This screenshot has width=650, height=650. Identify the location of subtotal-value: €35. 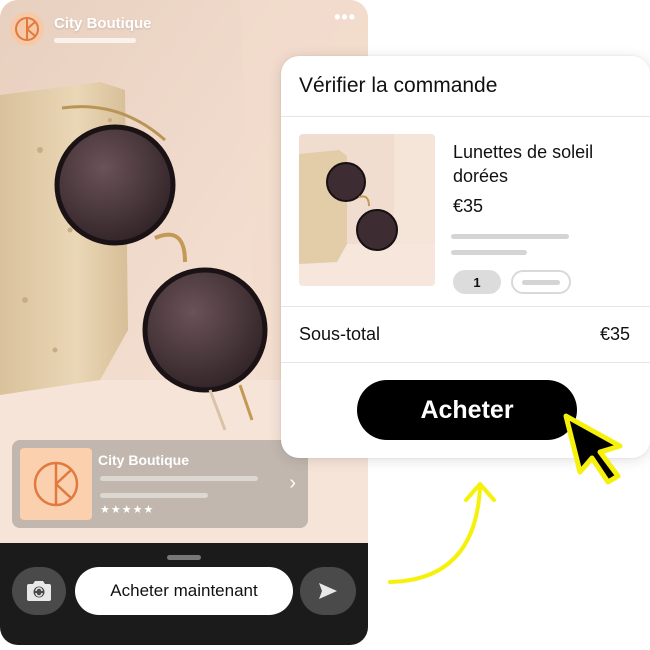
(614, 334).